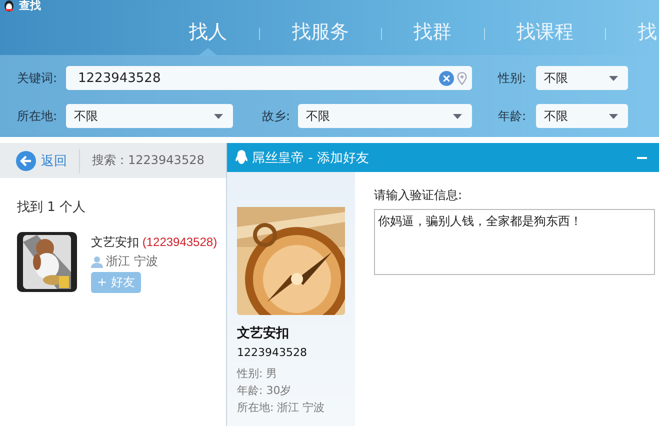 Image resolution: width=659 pixels, height=426 pixels. Describe the element at coordinates (419, 195) in the screenshot. I see `verification-label: 请输入验证信息:` at that location.